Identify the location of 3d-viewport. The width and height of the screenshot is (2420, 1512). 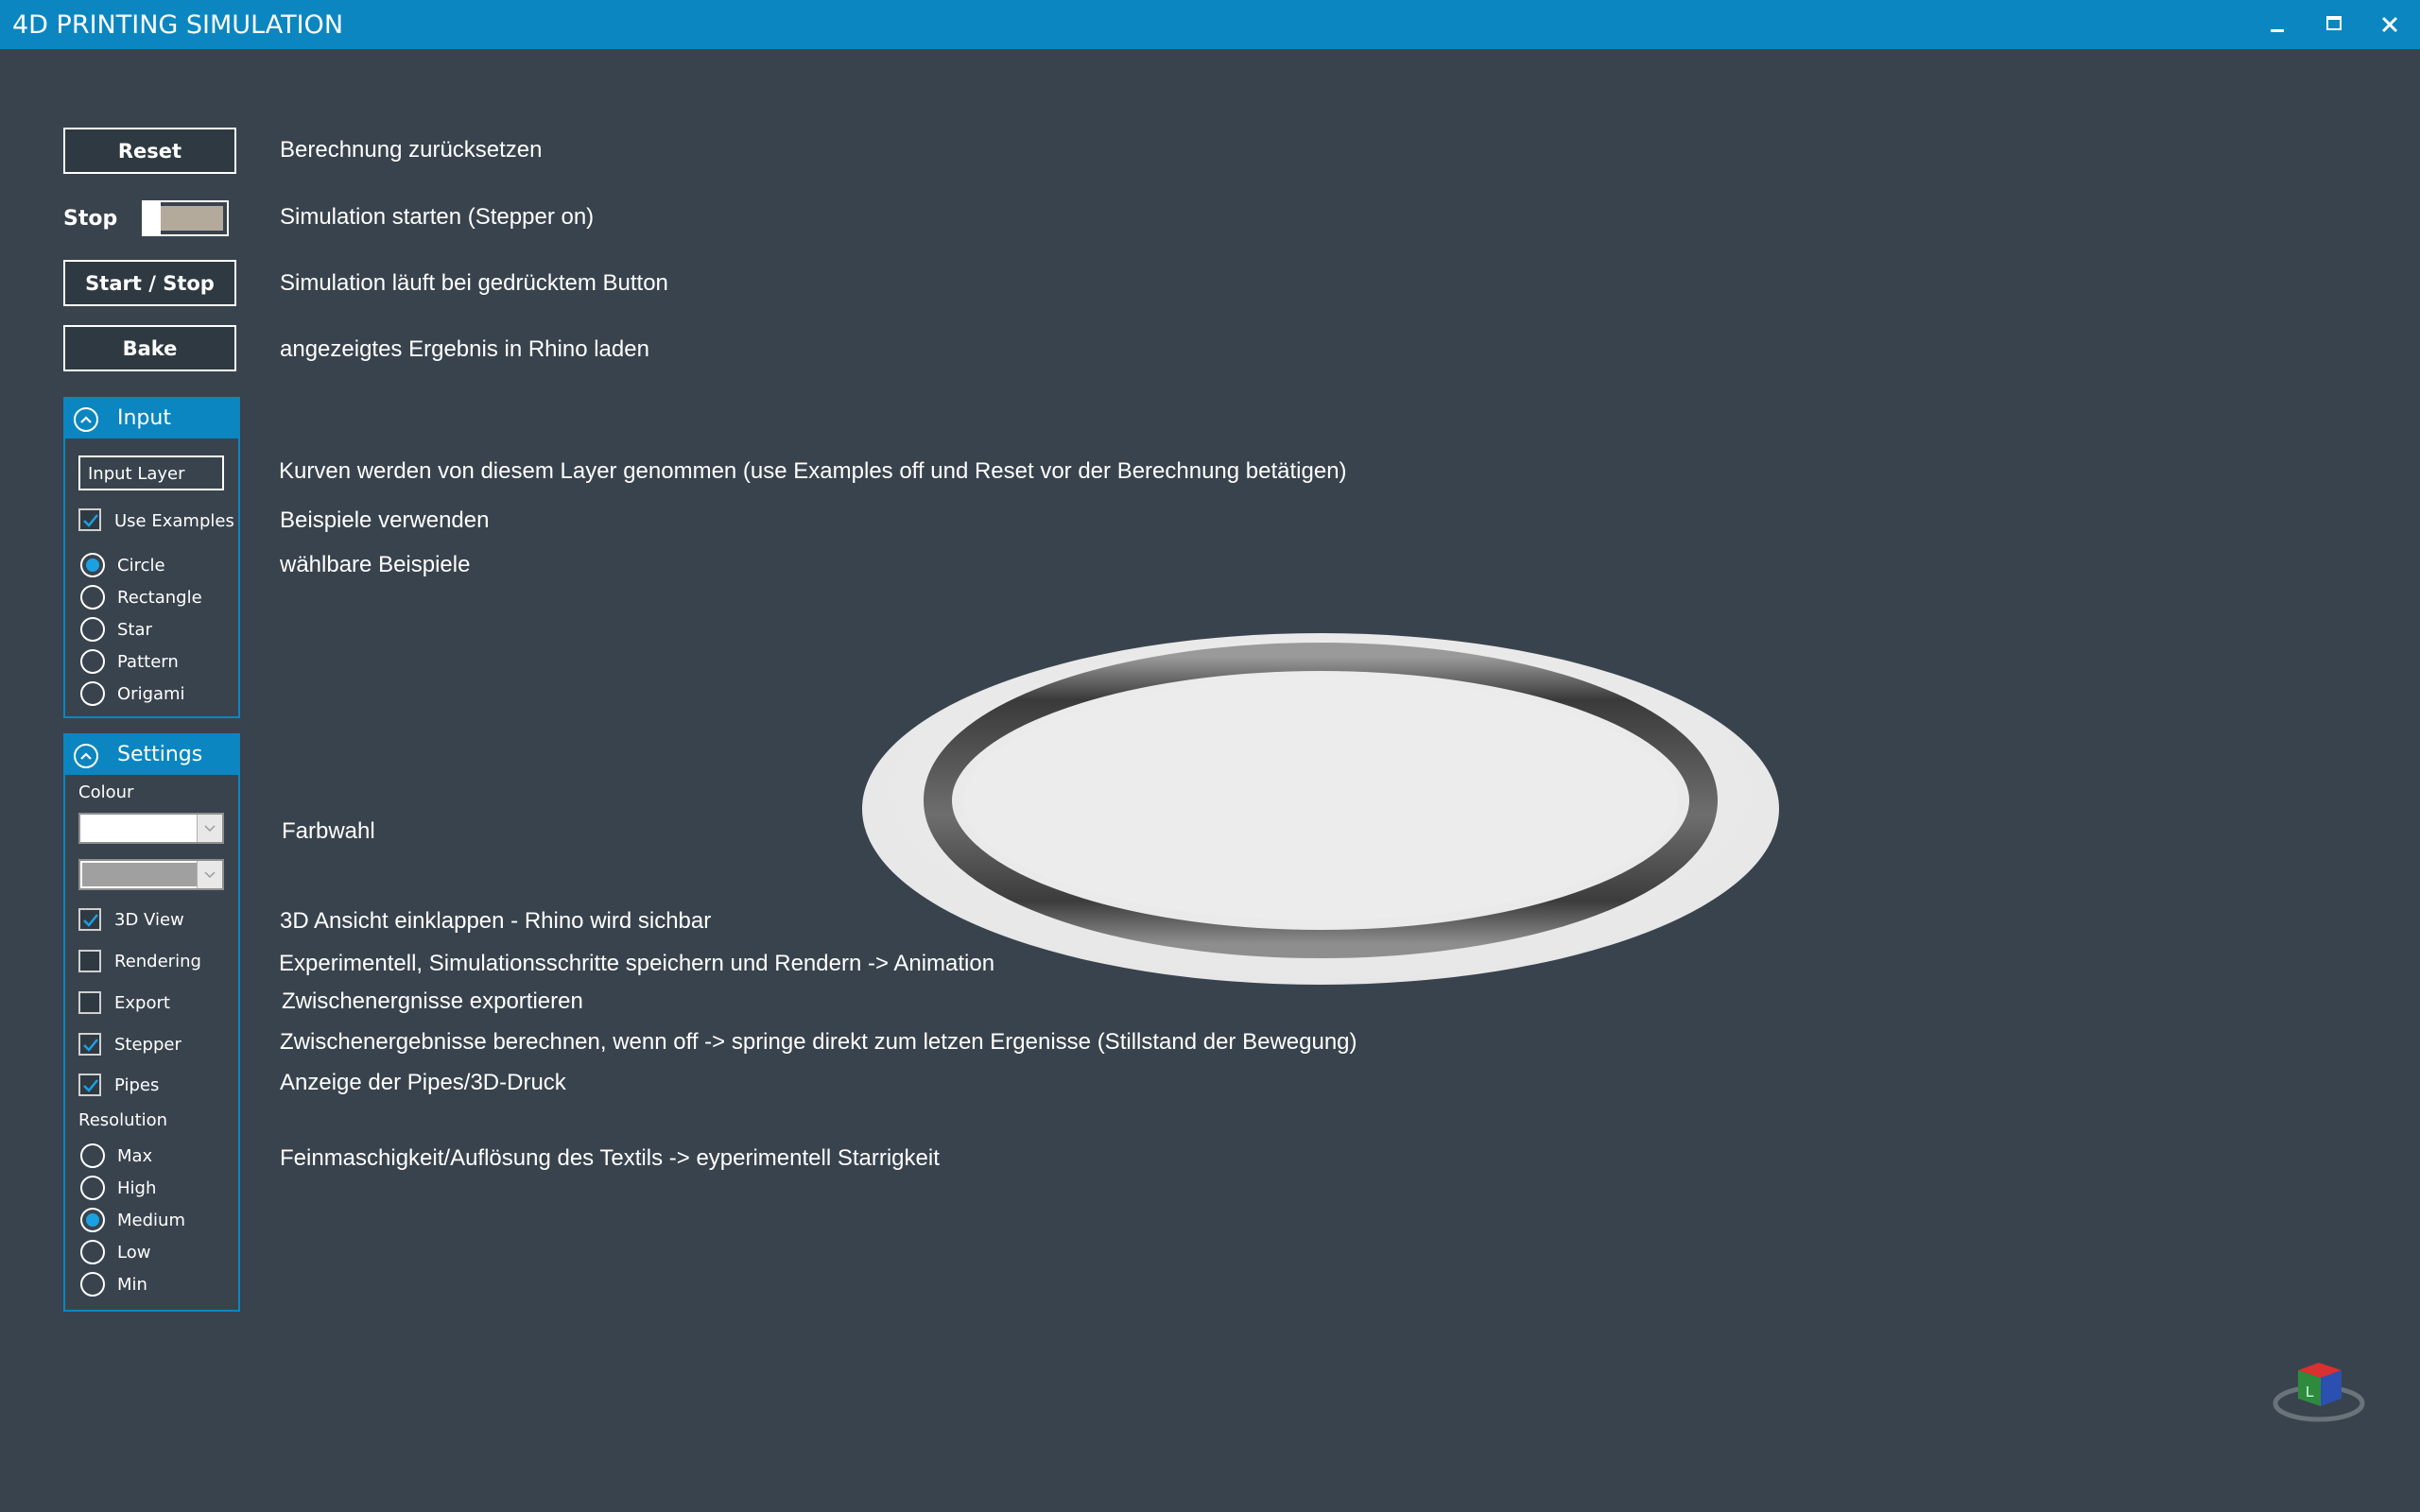
(1319, 808).